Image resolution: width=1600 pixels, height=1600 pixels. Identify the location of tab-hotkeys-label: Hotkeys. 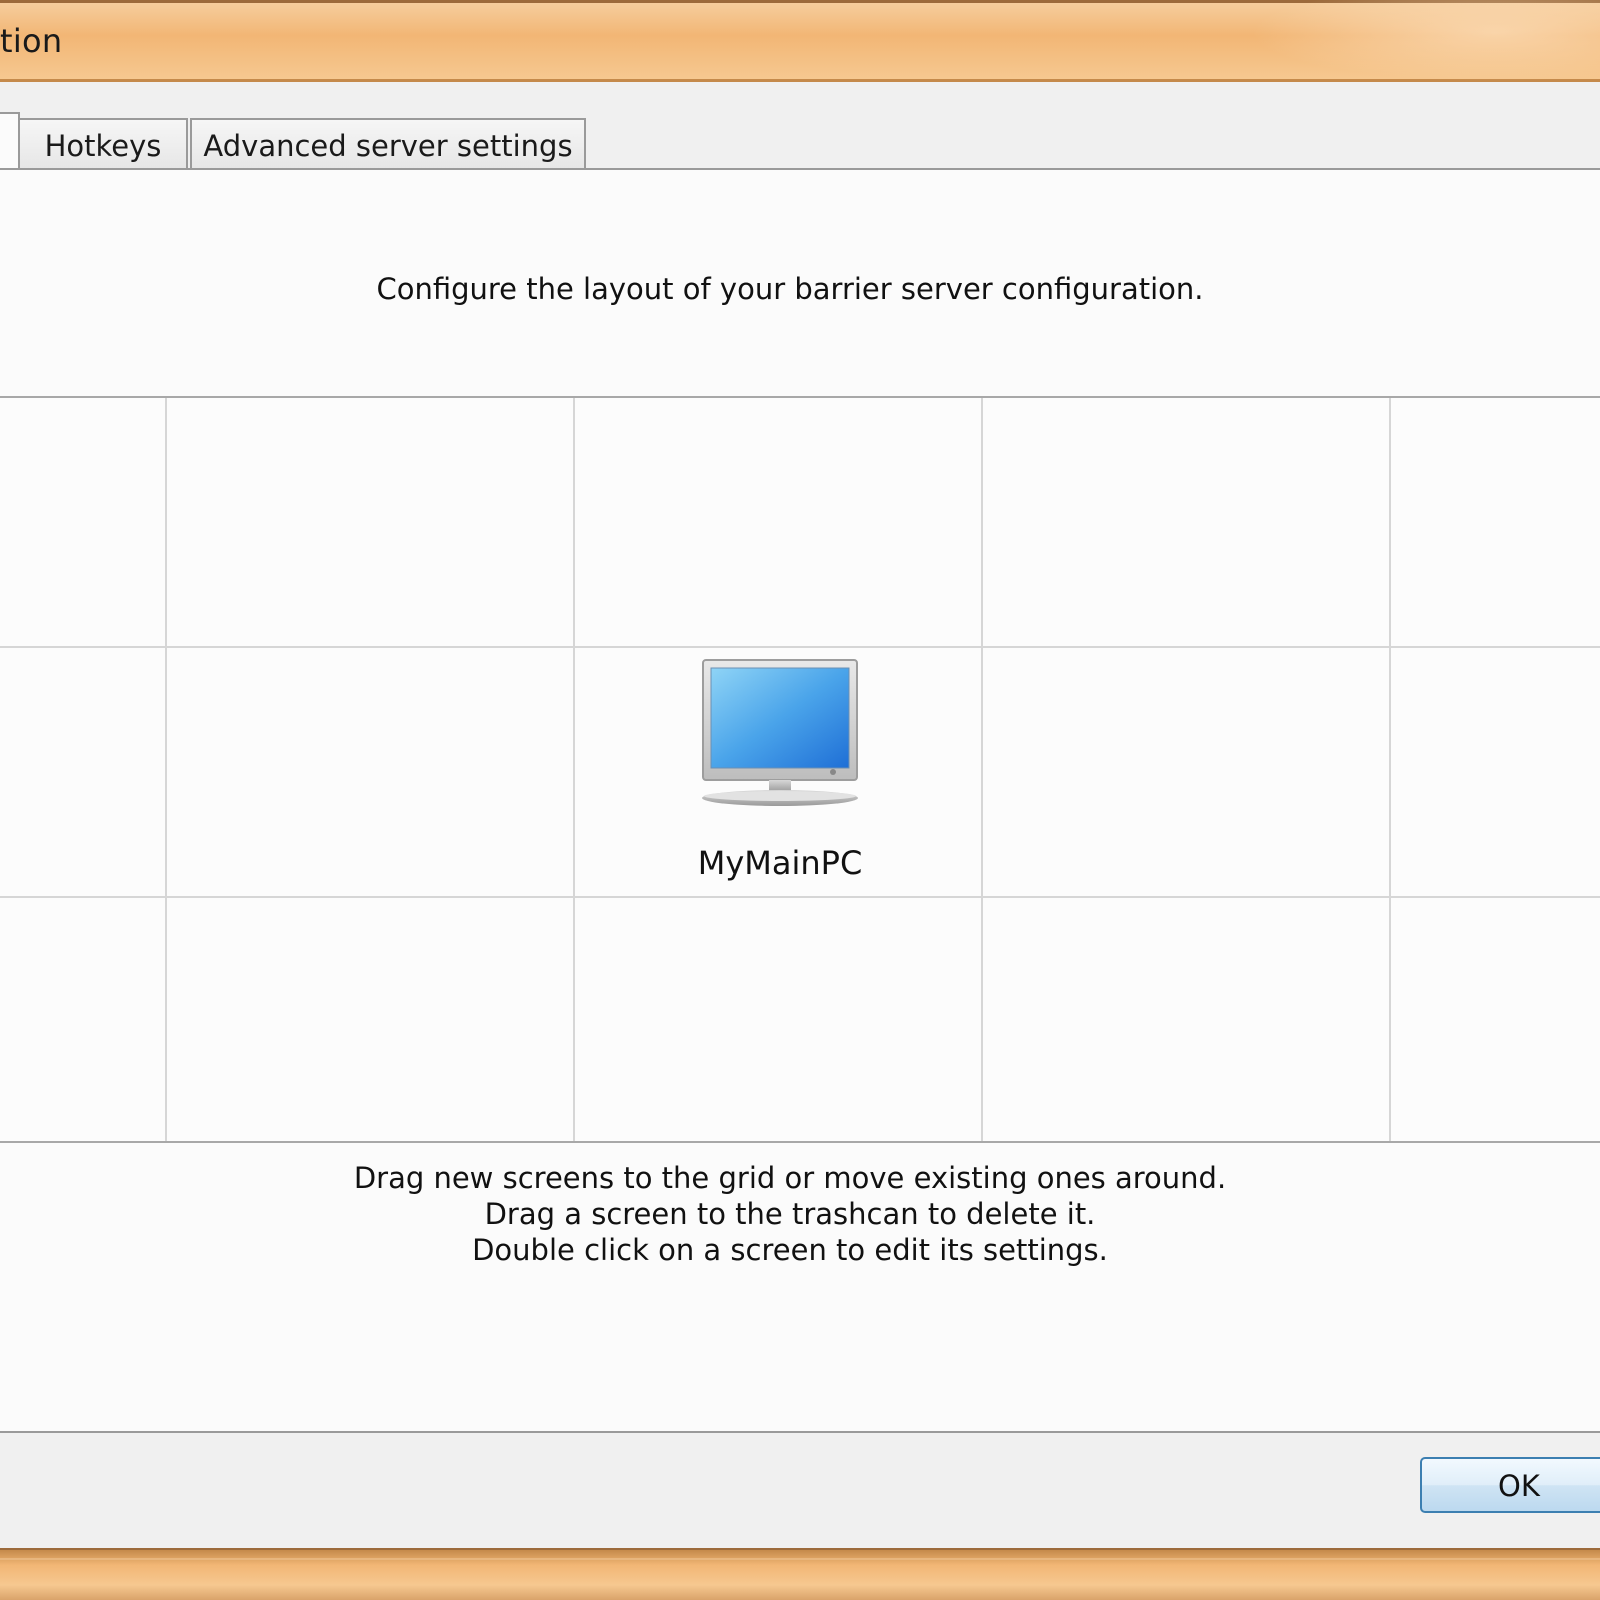
(103, 146).